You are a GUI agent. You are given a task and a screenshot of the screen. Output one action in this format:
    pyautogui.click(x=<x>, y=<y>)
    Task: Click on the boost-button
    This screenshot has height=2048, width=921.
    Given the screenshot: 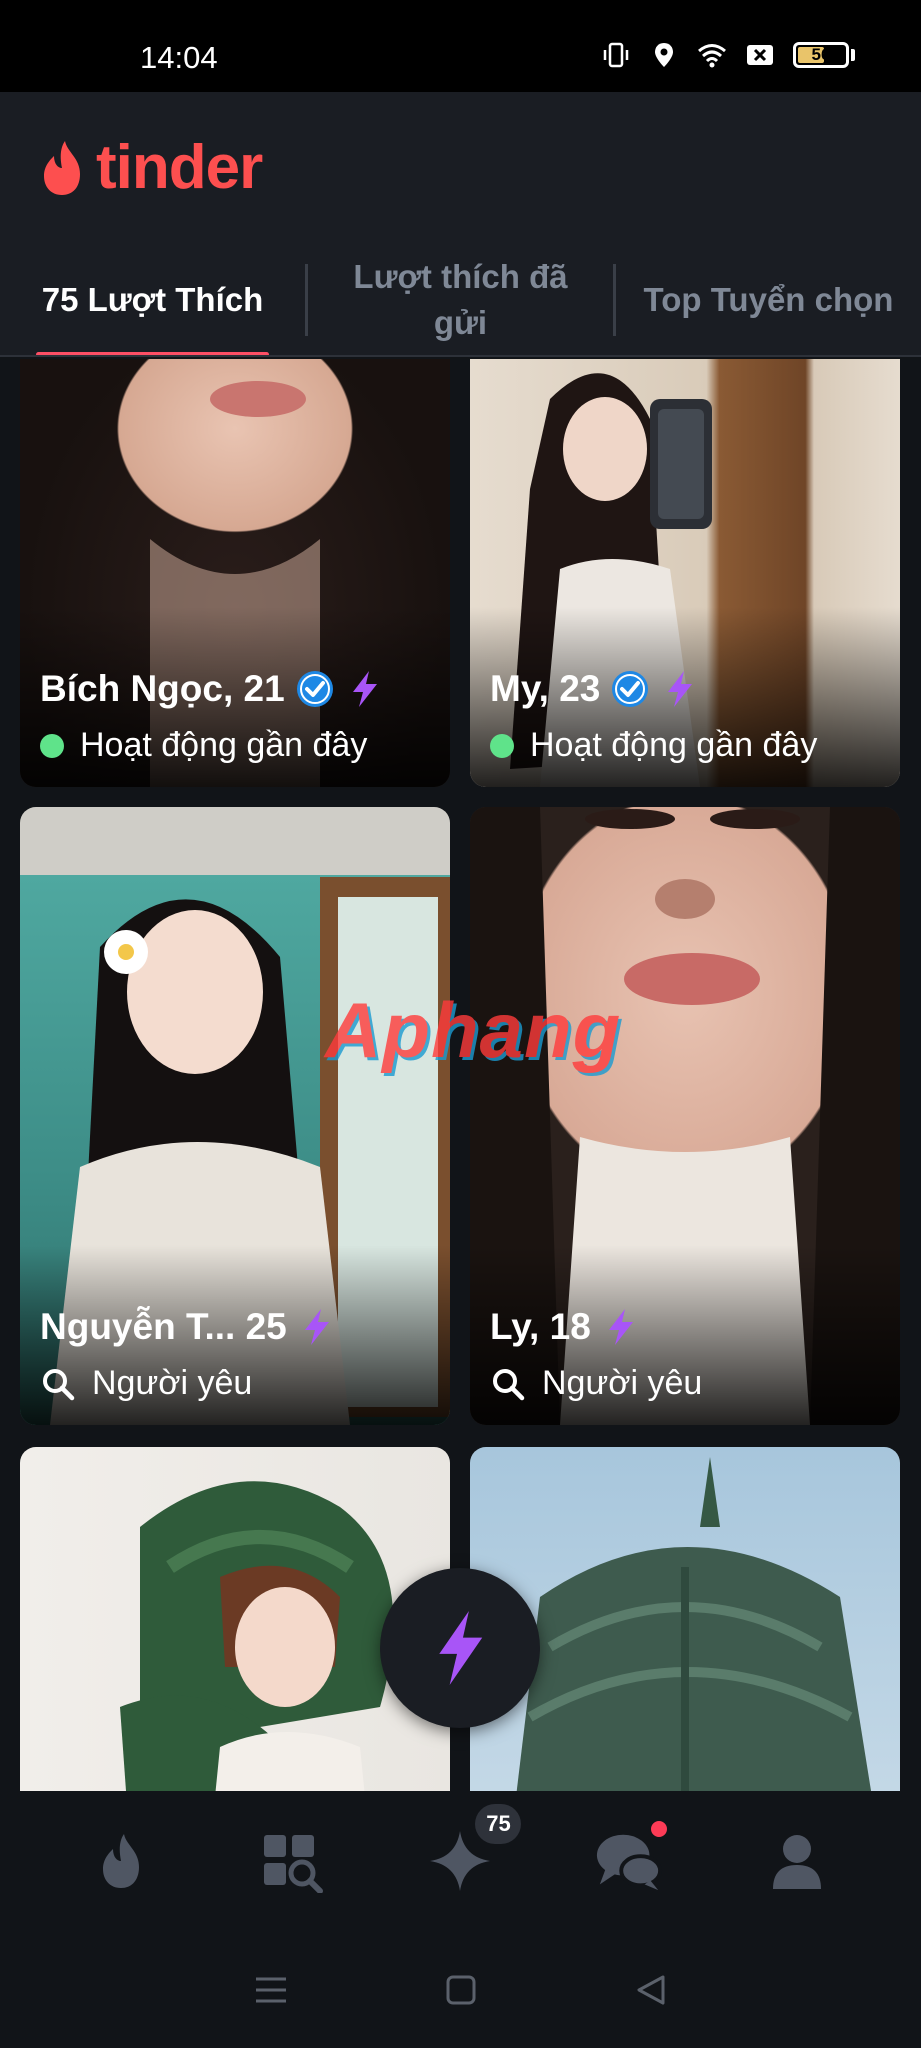 What is the action you would take?
    pyautogui.click(x=460, y=1648)
    